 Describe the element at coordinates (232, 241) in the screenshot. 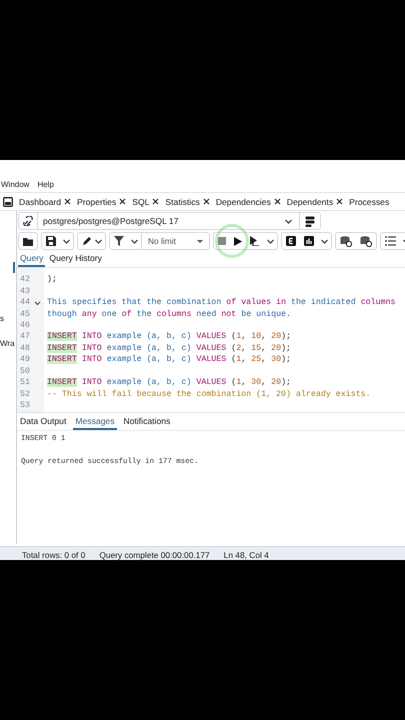

I see `click-ring` at that location.